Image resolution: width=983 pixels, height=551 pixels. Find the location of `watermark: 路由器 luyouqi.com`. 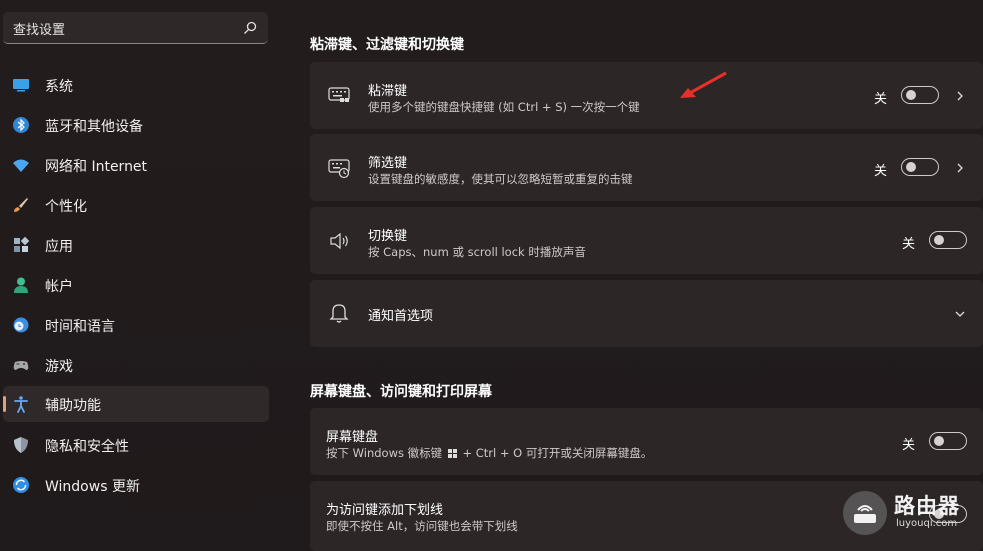

watermark: 路由器 luyouqi.com is located at coordinates (912, 518).